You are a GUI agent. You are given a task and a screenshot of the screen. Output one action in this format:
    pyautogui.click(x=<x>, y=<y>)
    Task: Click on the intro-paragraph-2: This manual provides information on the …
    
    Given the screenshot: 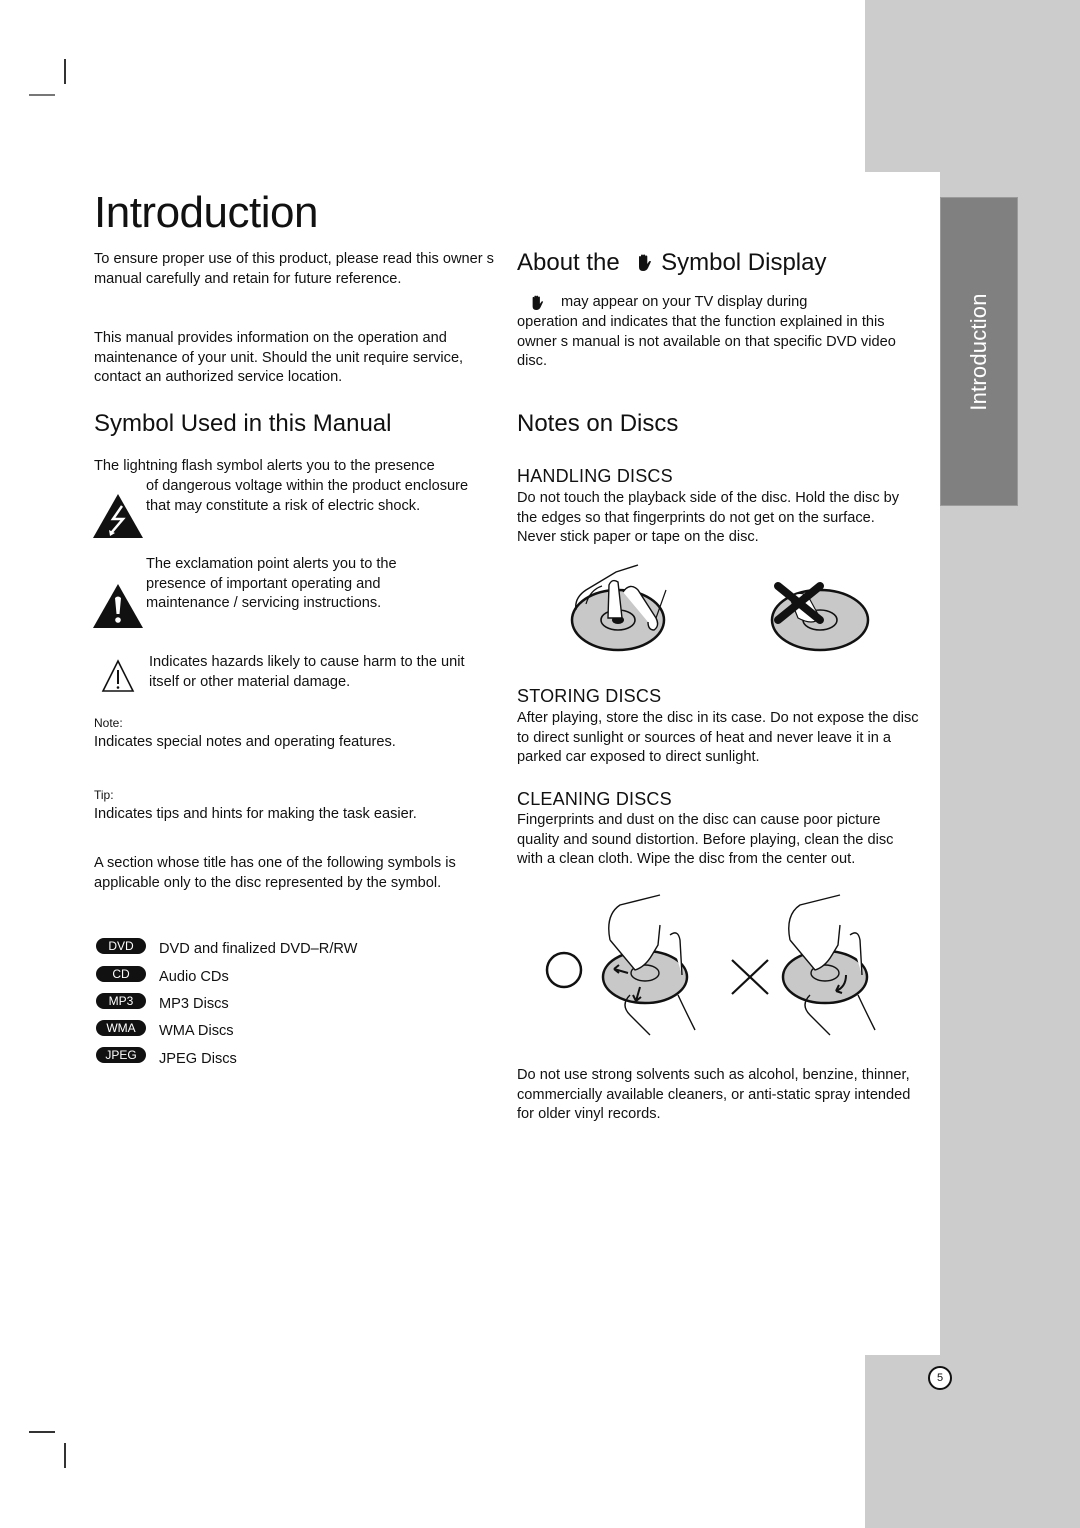 What is the action you would take?
    pyautogui.click(x=279, y=358)
    